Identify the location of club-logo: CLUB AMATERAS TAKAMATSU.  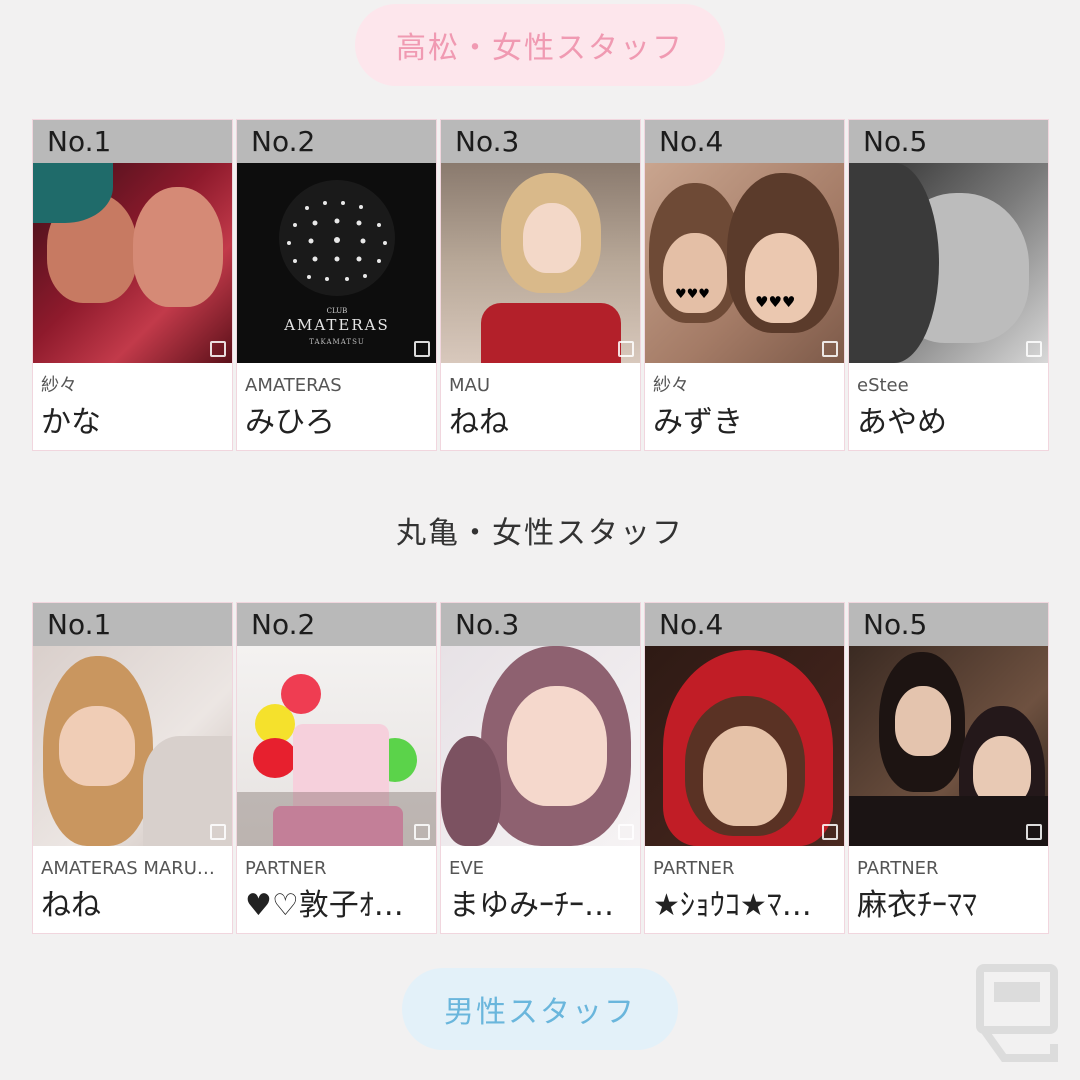
(337, 263).